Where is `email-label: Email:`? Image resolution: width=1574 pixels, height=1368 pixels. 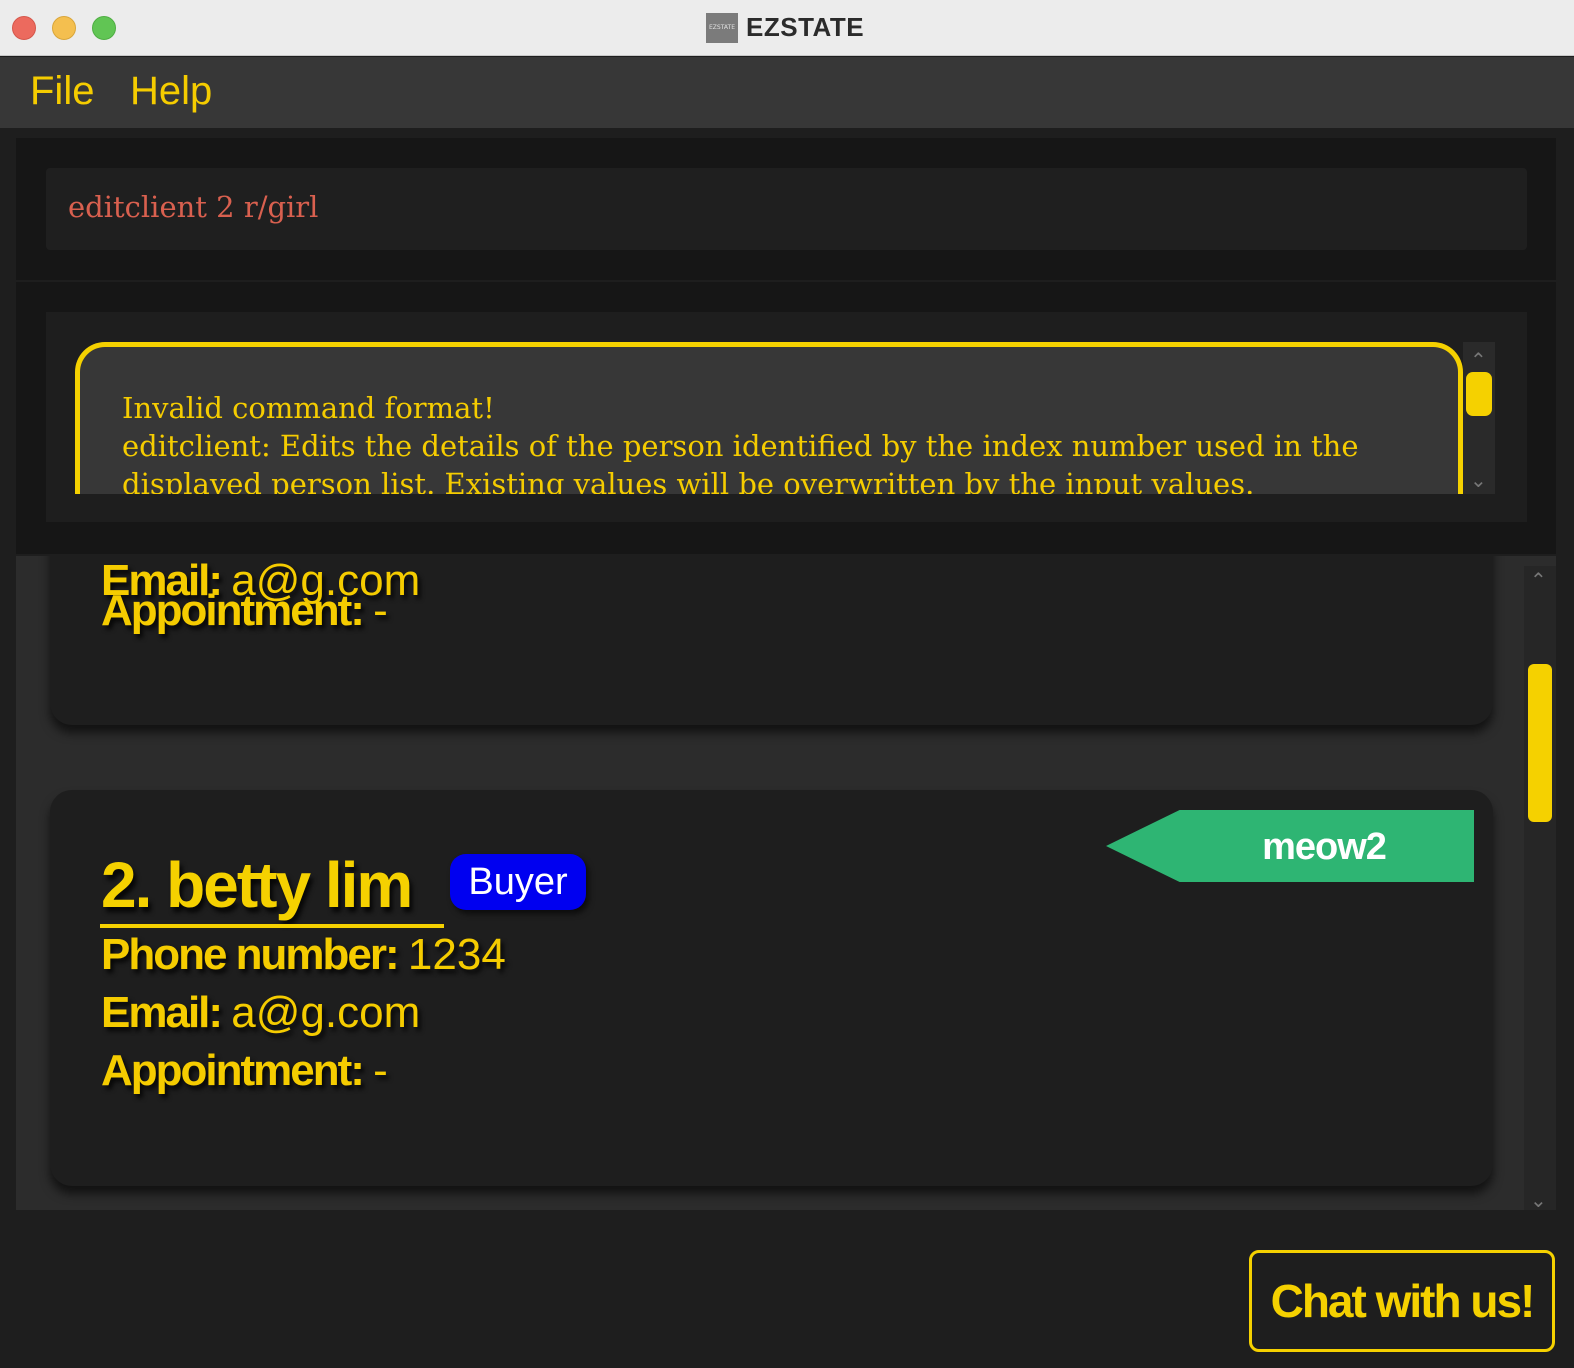
email-label: Email: is located at coordinates (162, 1012).